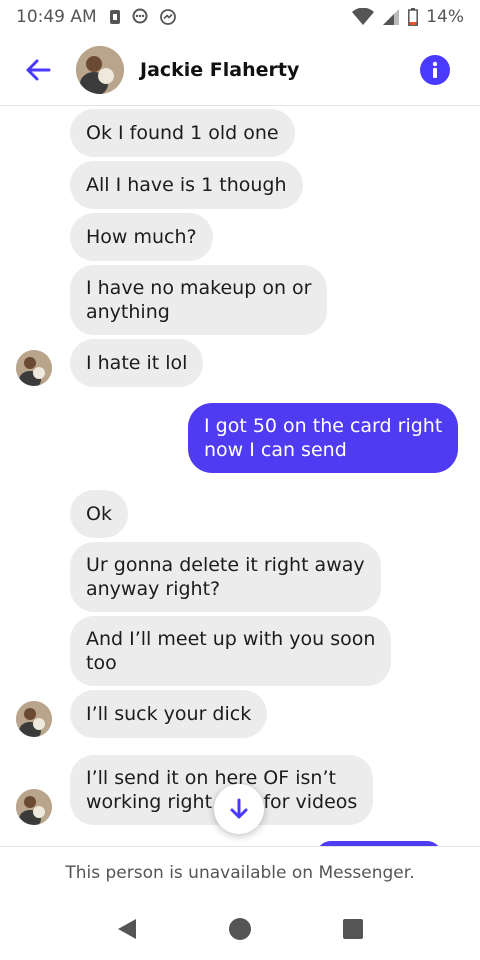 The height and width of the screenshot is (960, 480). I want to click on back-triangle-icon, so click(126, 929).